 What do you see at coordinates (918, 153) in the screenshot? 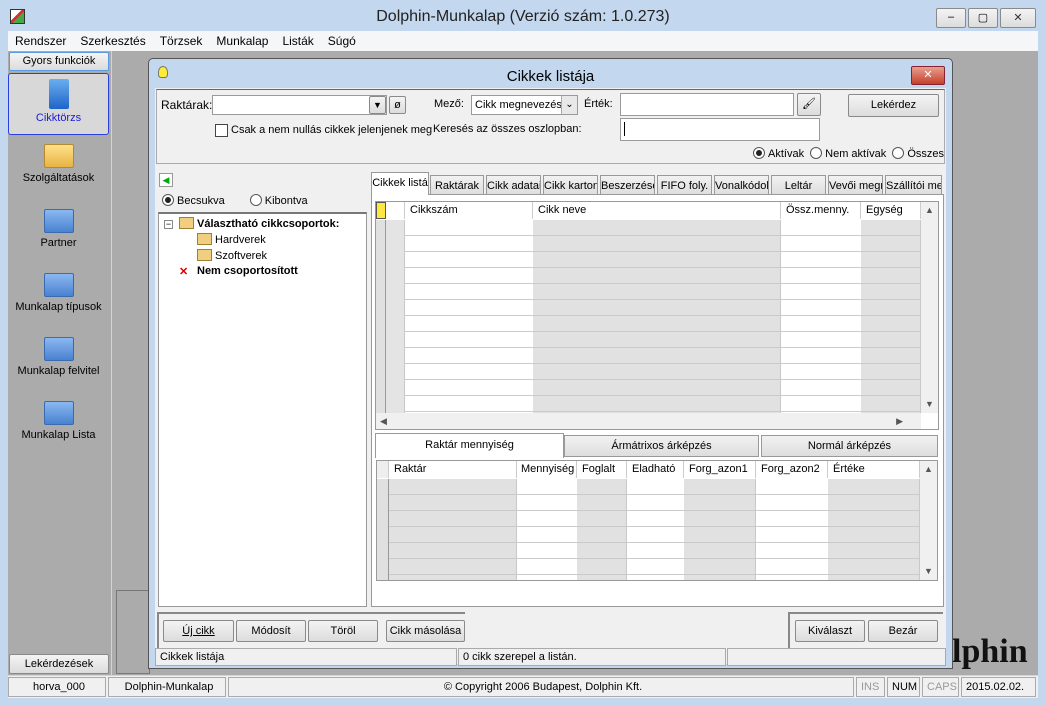
I see `radio-osszes: Összes` at bounding box center [918, 153].